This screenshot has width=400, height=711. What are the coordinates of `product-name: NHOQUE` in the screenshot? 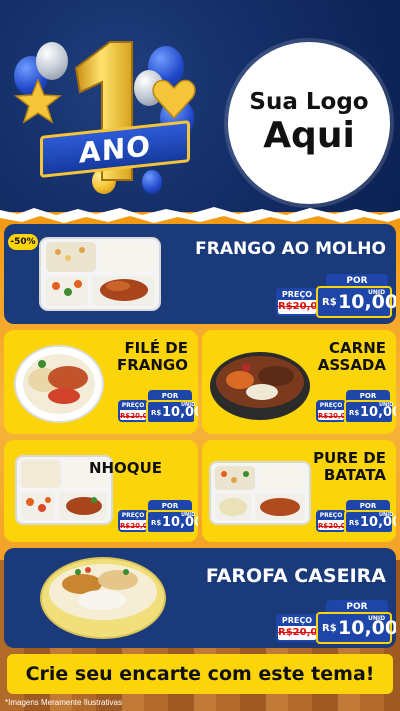 It's located at (125, 468).